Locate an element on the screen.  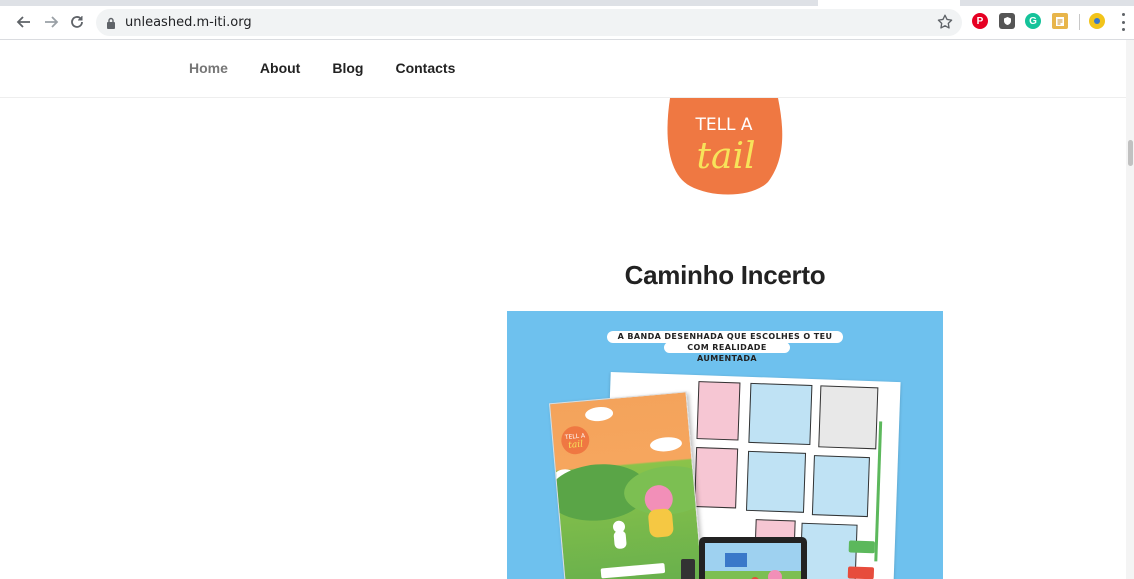
nav-home: Home is located at coordinates (208, 68).